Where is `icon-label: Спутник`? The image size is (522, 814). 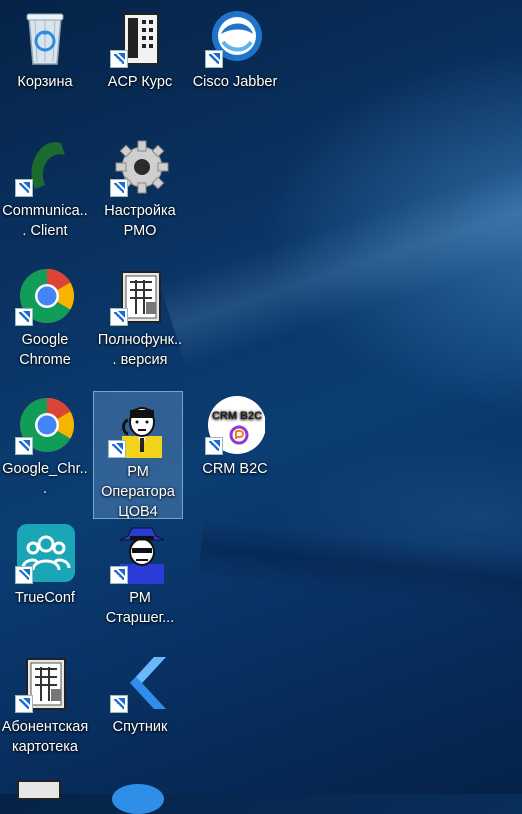
icon-label: Спутник is located at coordinates (140, 727).